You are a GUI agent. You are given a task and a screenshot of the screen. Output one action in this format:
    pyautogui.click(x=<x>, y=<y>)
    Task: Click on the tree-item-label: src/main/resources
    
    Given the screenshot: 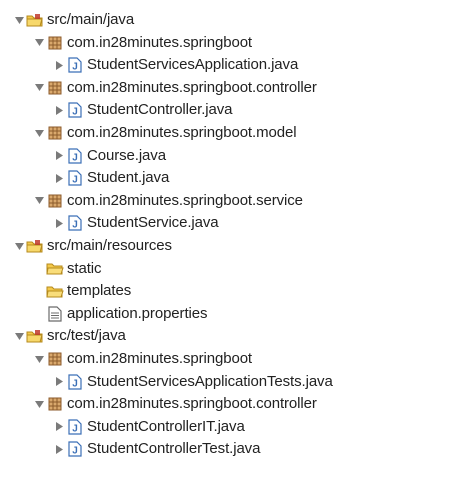 What is the action you would take?
    pyautogui.click(x=109, y=245)
    